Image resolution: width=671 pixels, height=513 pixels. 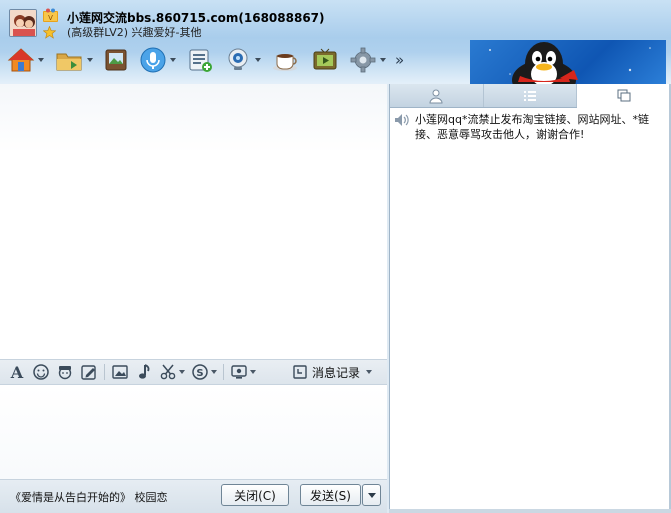 I want to click on image-icon, so click(x=120, y=372).